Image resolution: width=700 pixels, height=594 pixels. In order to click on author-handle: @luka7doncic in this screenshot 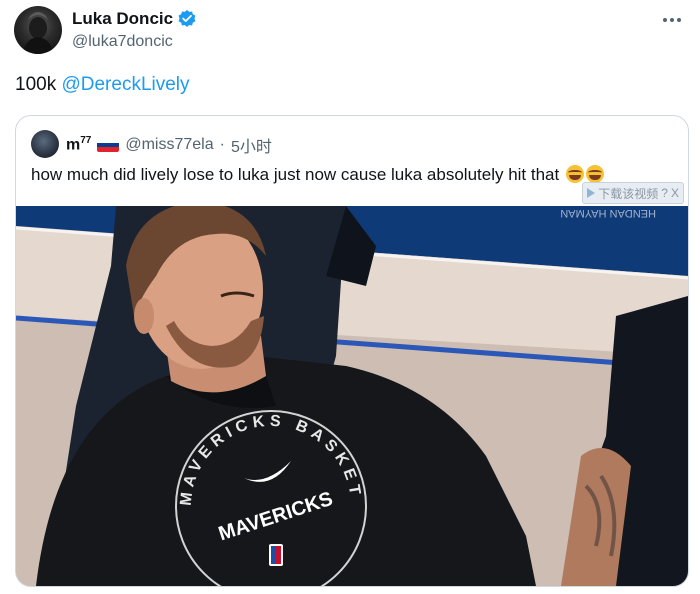, I will do `click(122, 42)`.